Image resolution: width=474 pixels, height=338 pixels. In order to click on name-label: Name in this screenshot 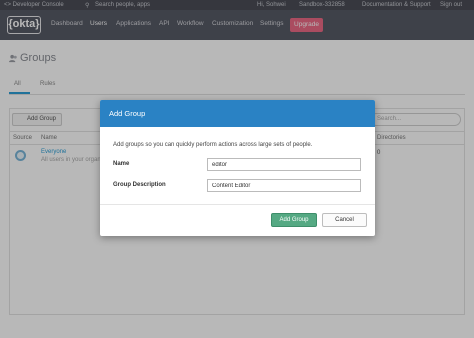, I will do `click(121, 164)`.